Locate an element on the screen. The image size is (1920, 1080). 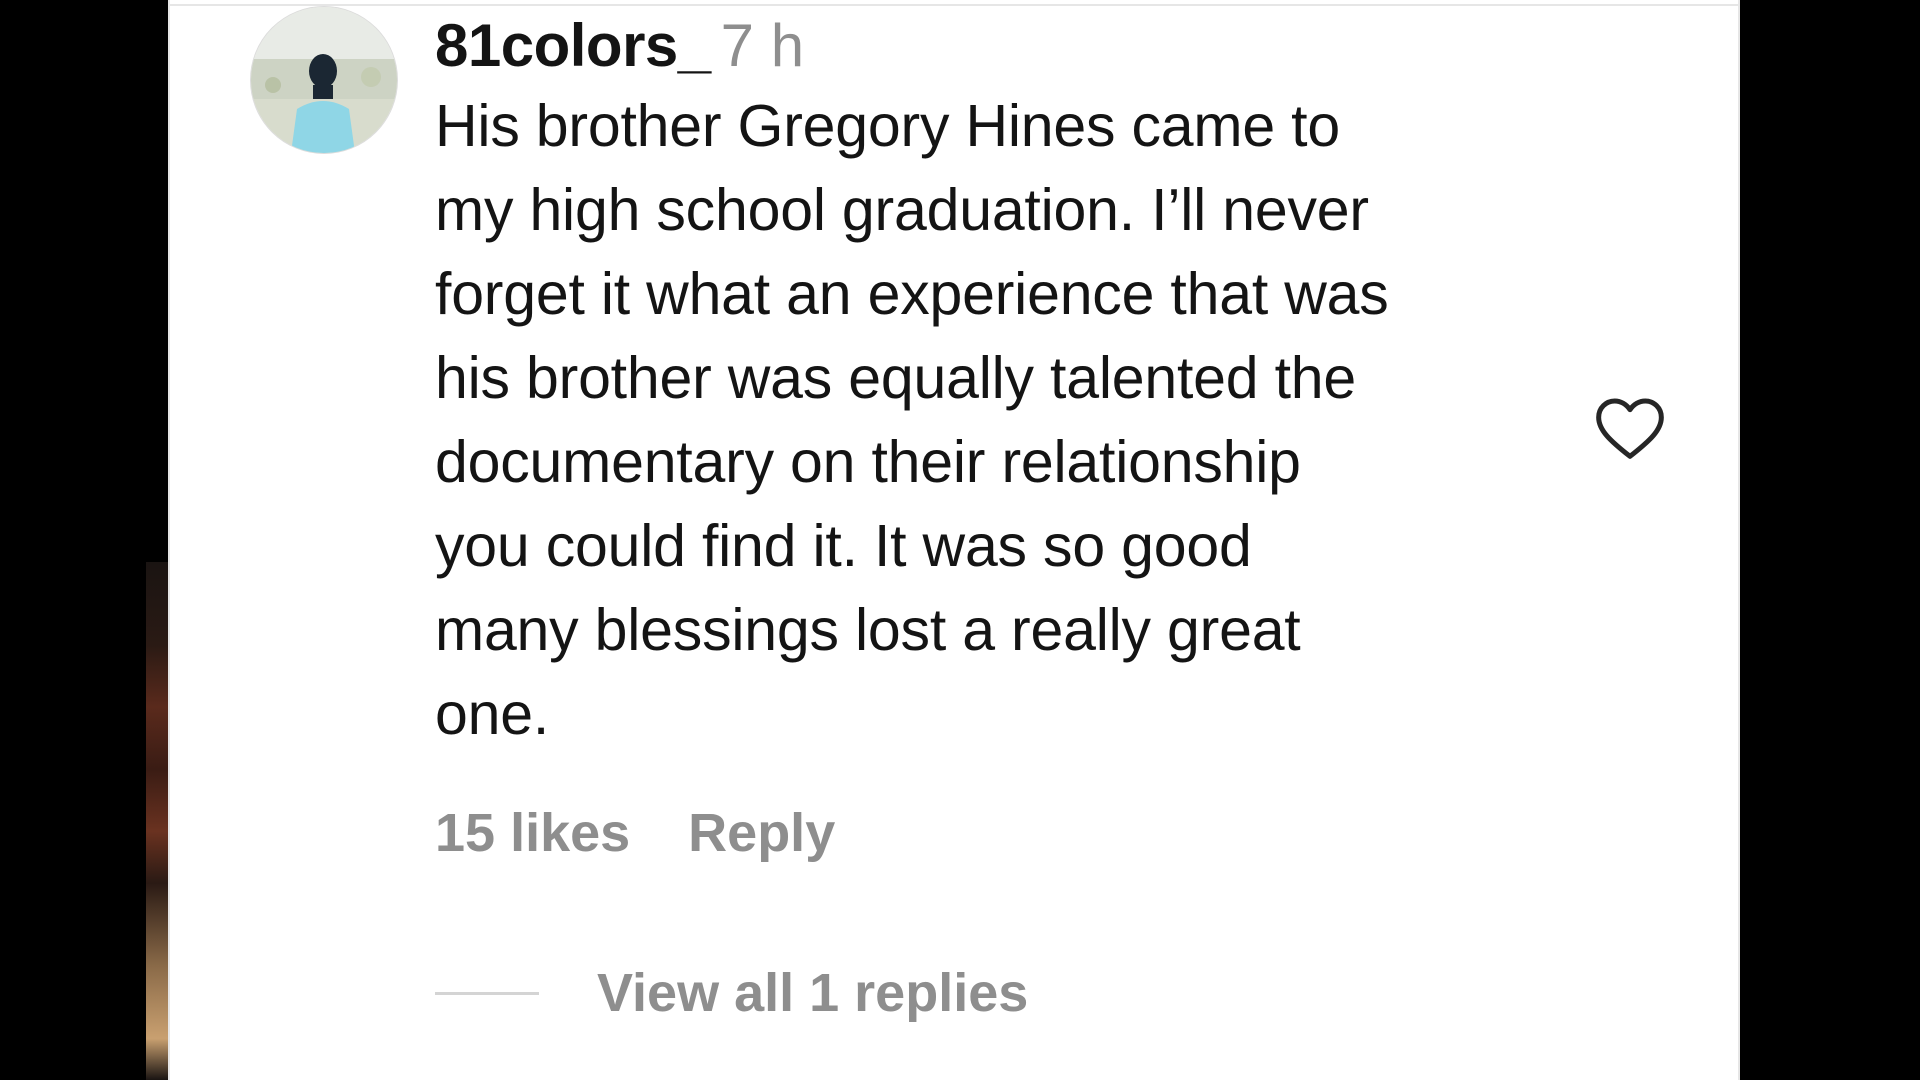
top-divider is located at coordinates (954, 5).